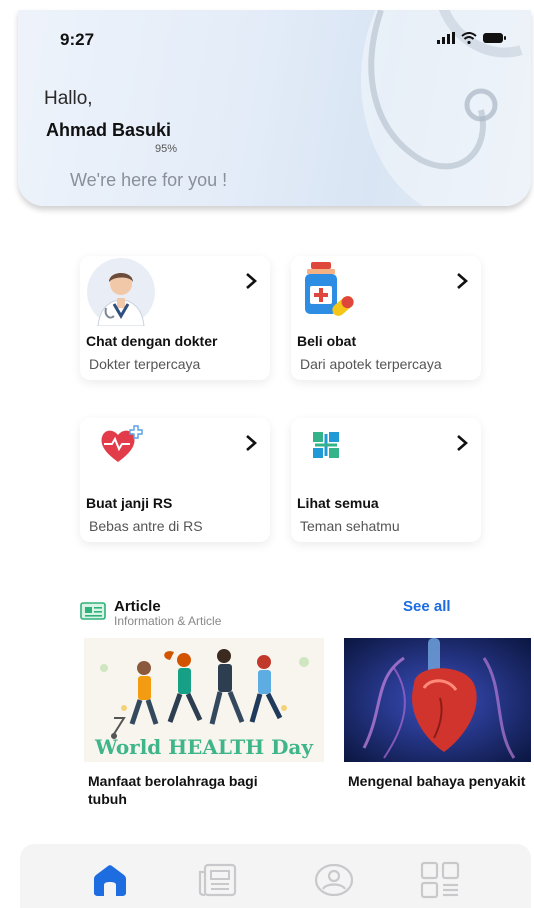  Describe the element at coordinates (327, 341) in the screenshot. I see `service-title: Beli obat` at that location.